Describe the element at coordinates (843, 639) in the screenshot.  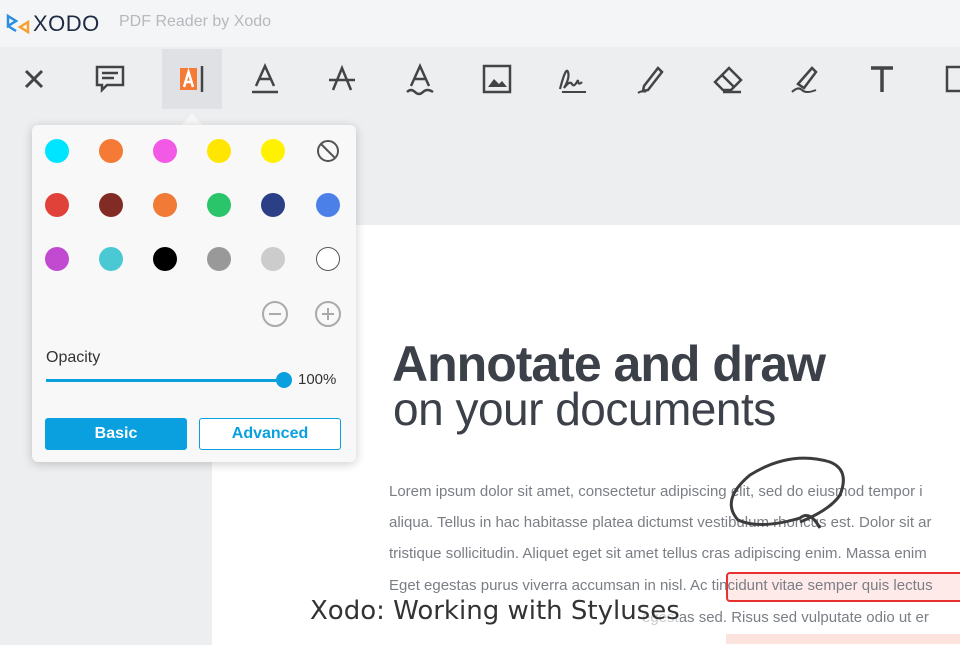
I see `highlight-annotation` at that location.